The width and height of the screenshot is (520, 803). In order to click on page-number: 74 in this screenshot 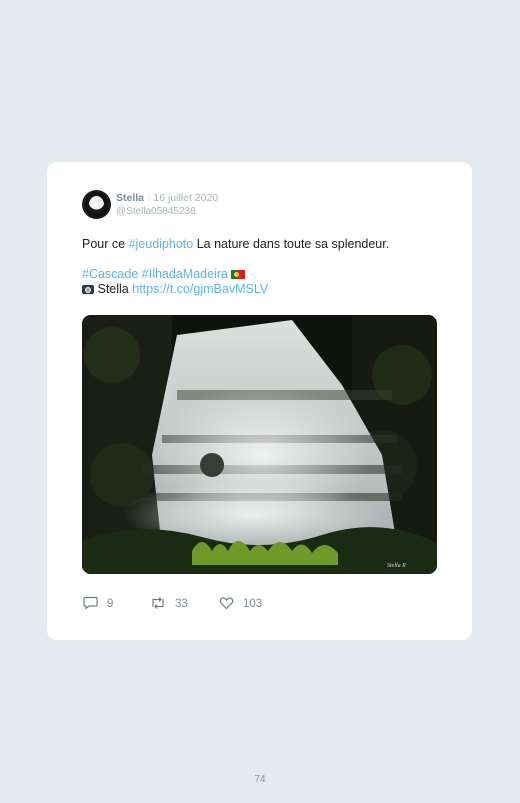, I will do `click(260, 779)`.